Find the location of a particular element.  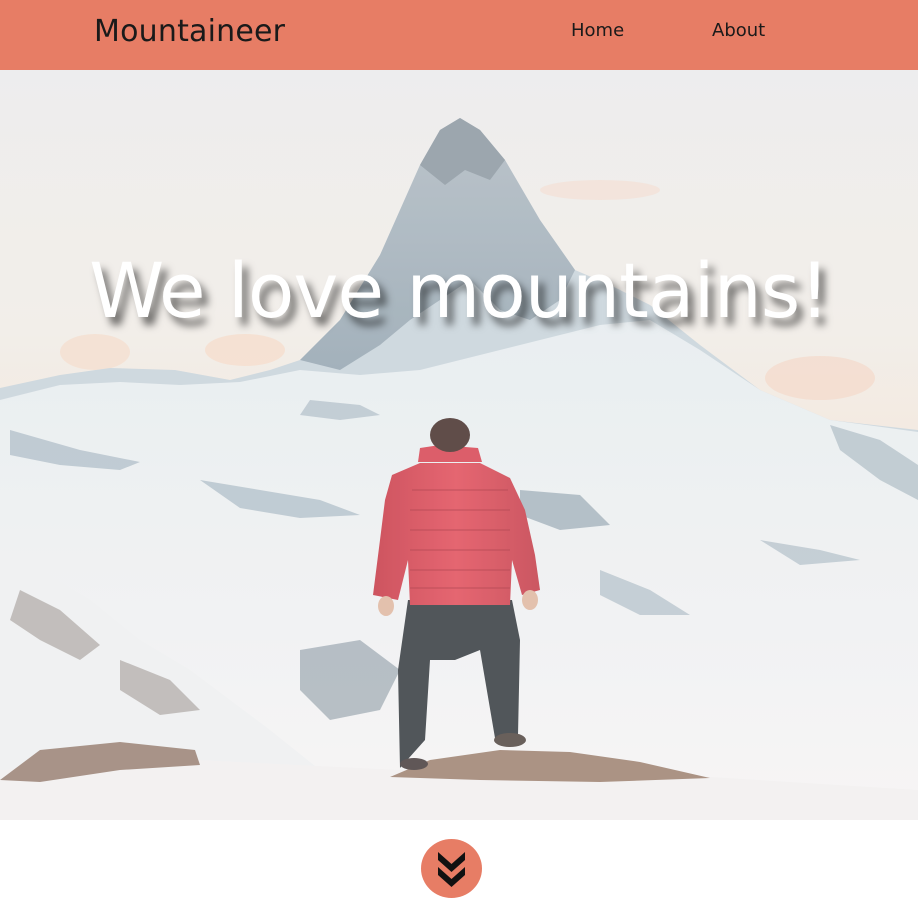

nav-link-about: About is located at coordinates (738, 31).